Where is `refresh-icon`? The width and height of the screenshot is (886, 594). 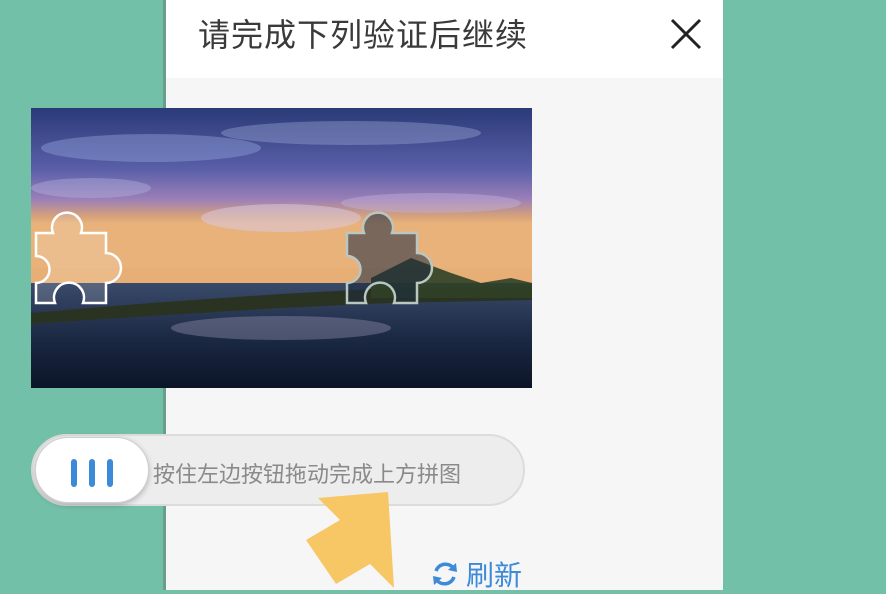
refresh-icon is located at coordinates (445, 574).